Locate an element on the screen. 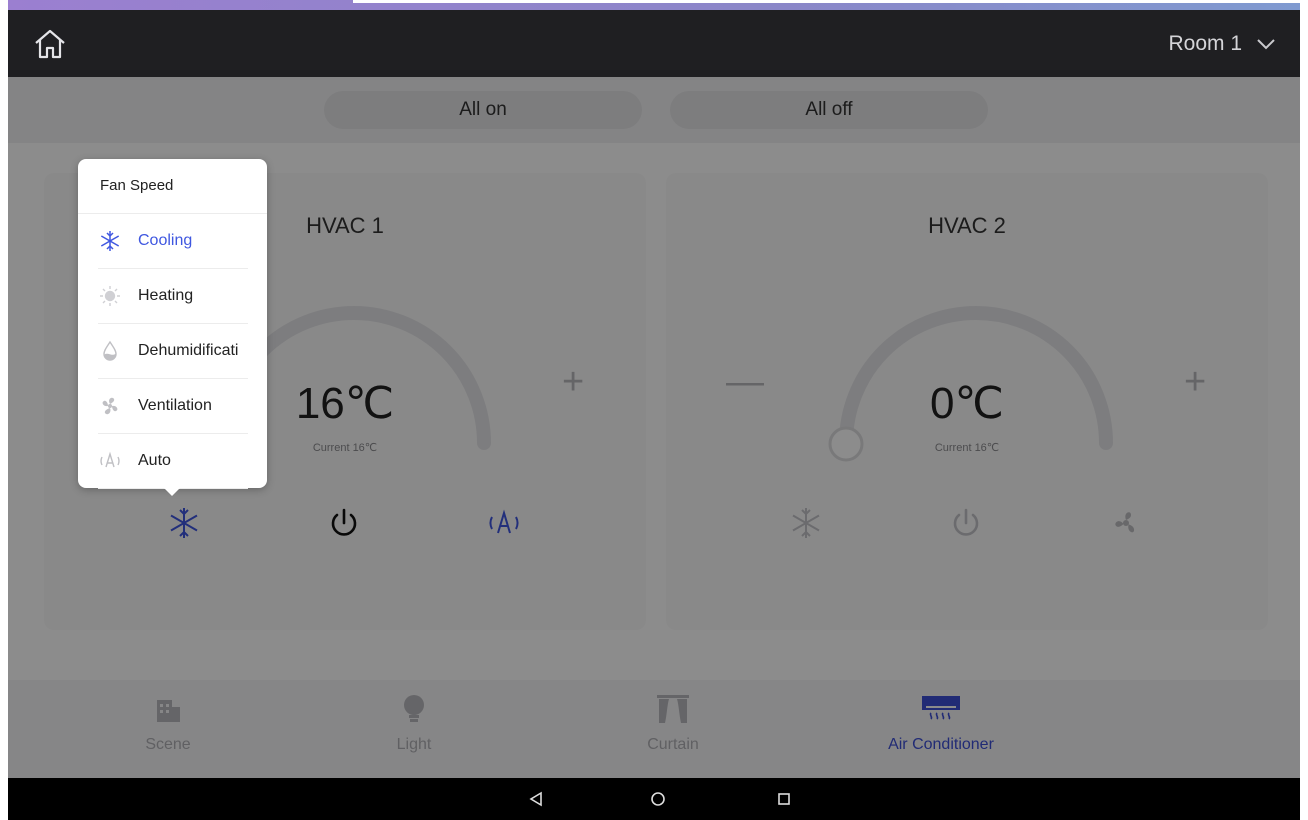 Image resolution: width=1308 pixels, height=820 pixels. circle-icon is located at coordinates (658, 799).